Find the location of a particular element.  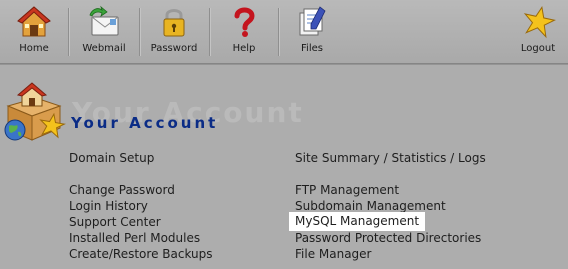

toolbar-logout-label: Logout is located at coordinates (538, 48).